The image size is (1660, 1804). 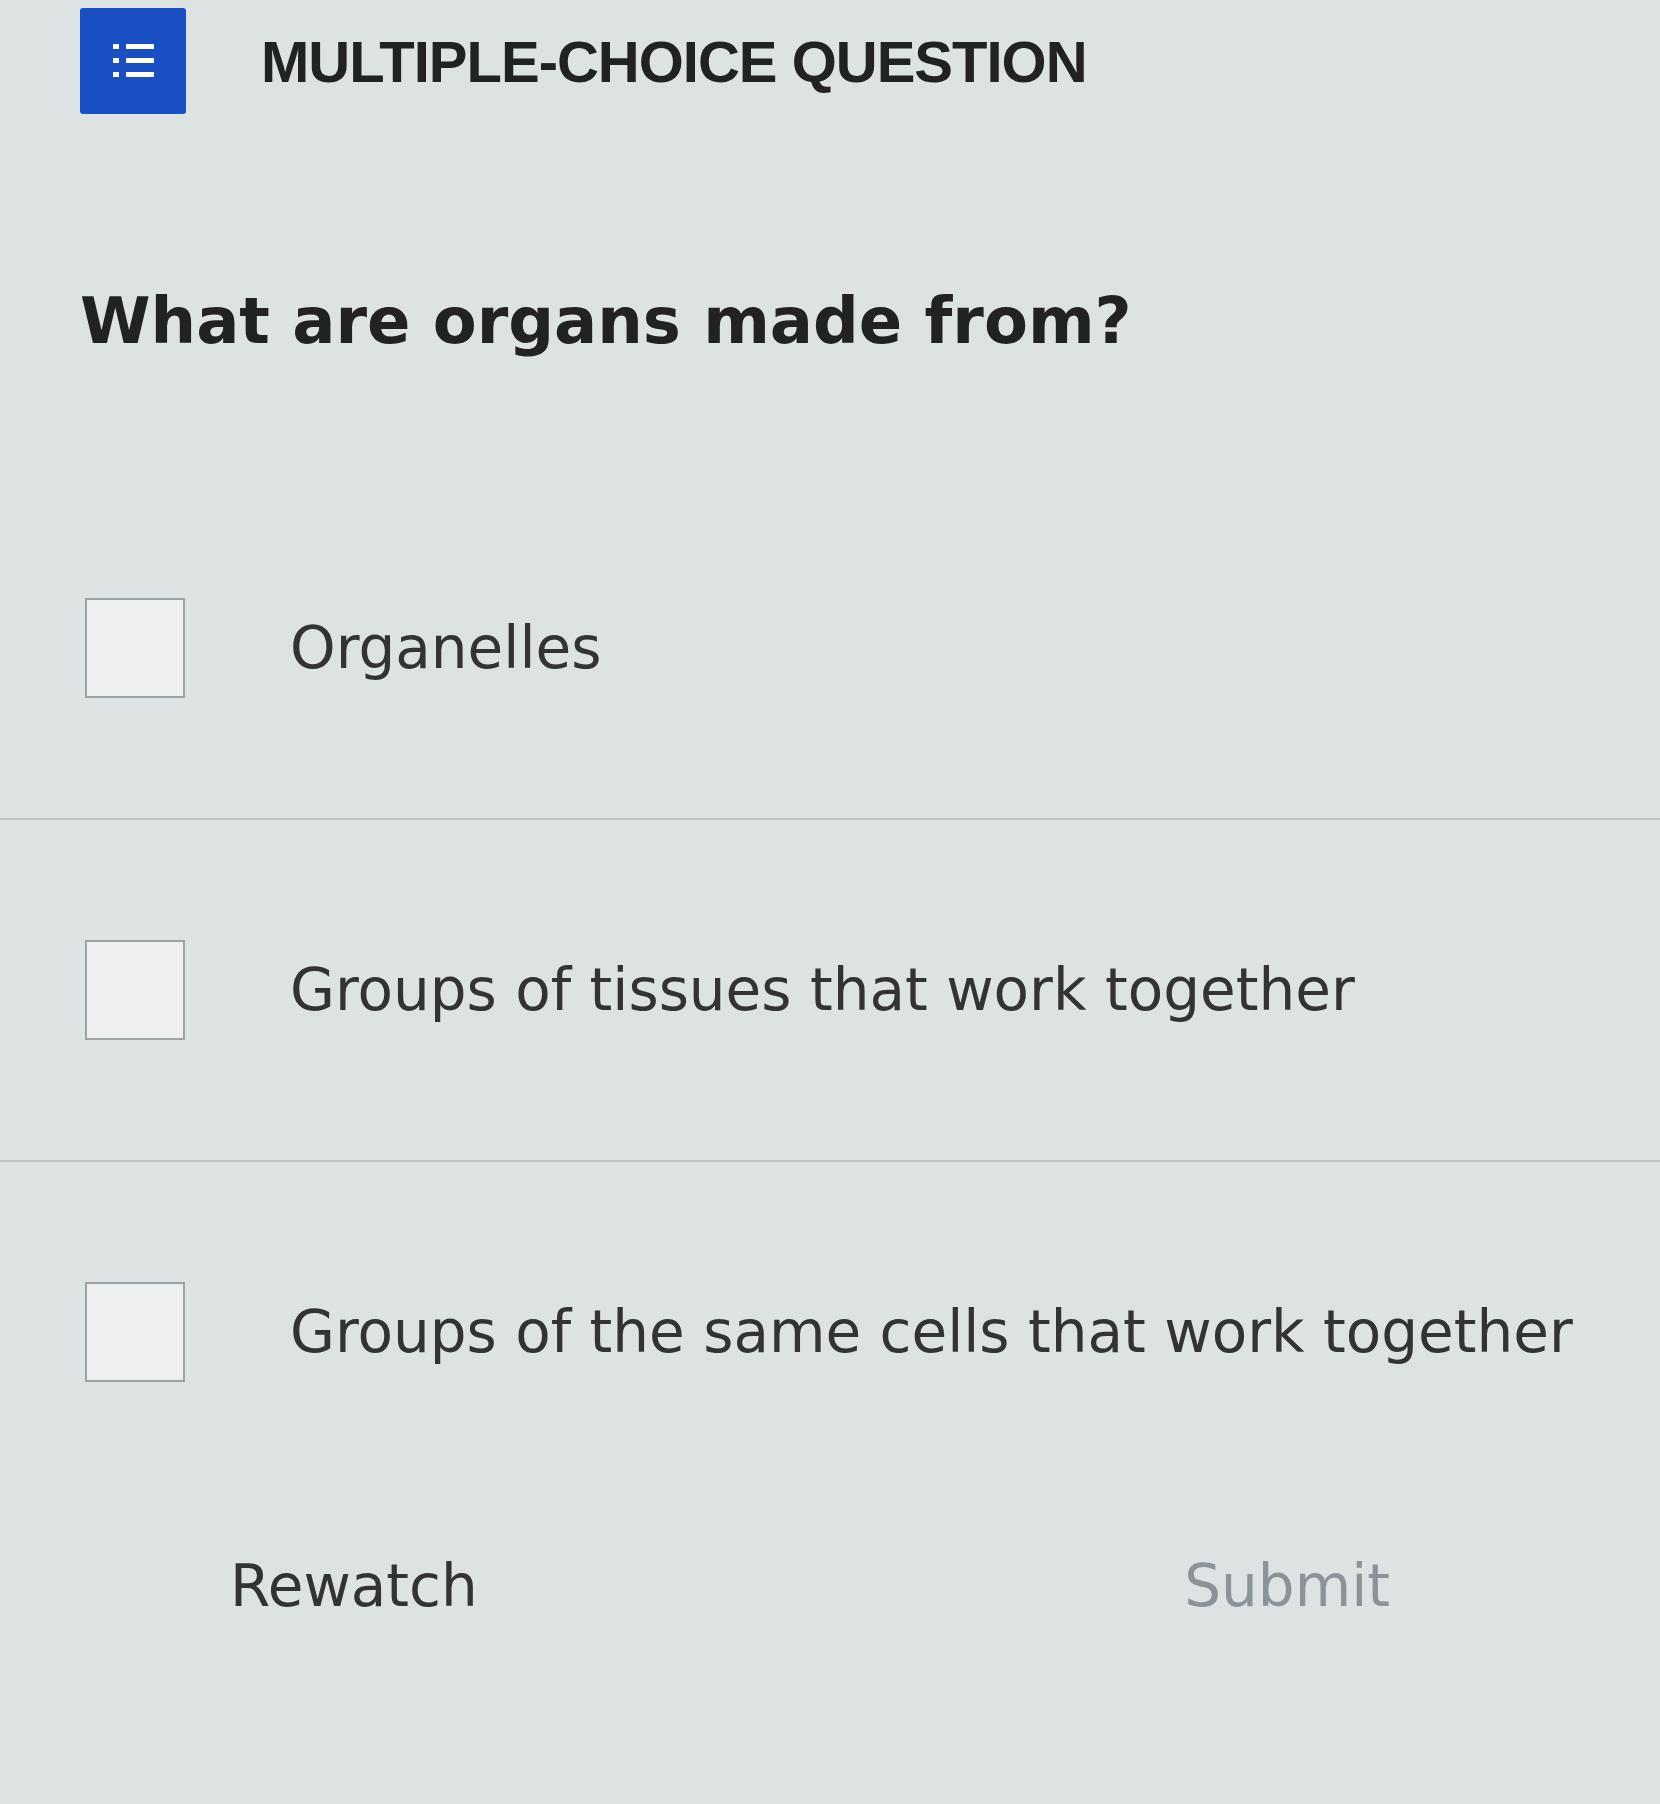 I want to click on list-icon, so click(x=133, y=61).